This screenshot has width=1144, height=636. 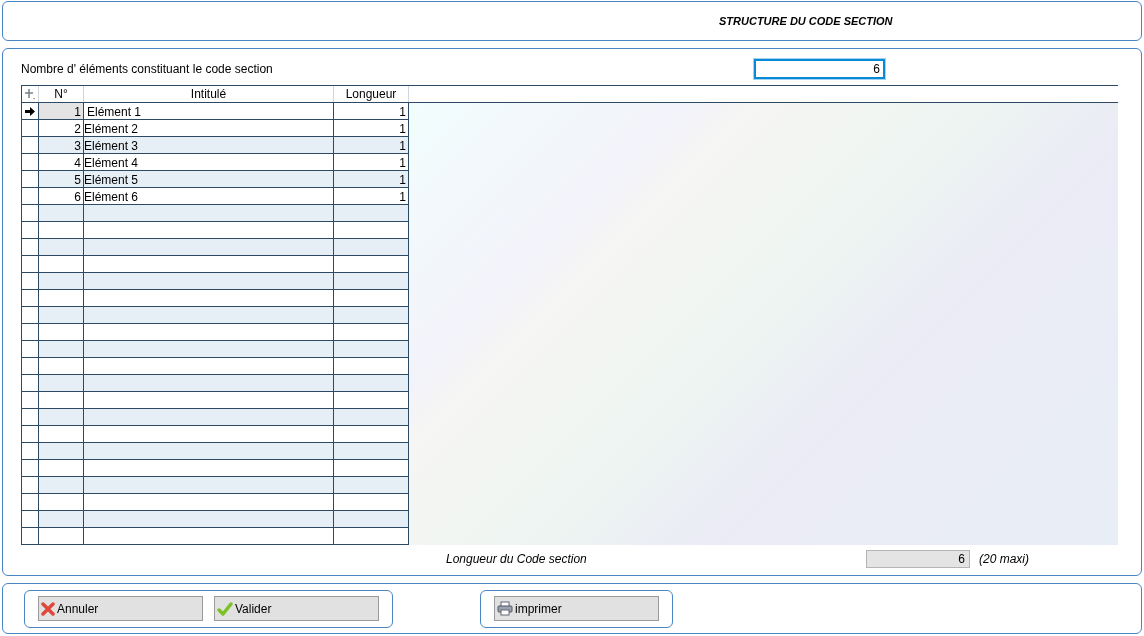 I want to click on table-cell: Elément 5, so click(x=209, y=179).